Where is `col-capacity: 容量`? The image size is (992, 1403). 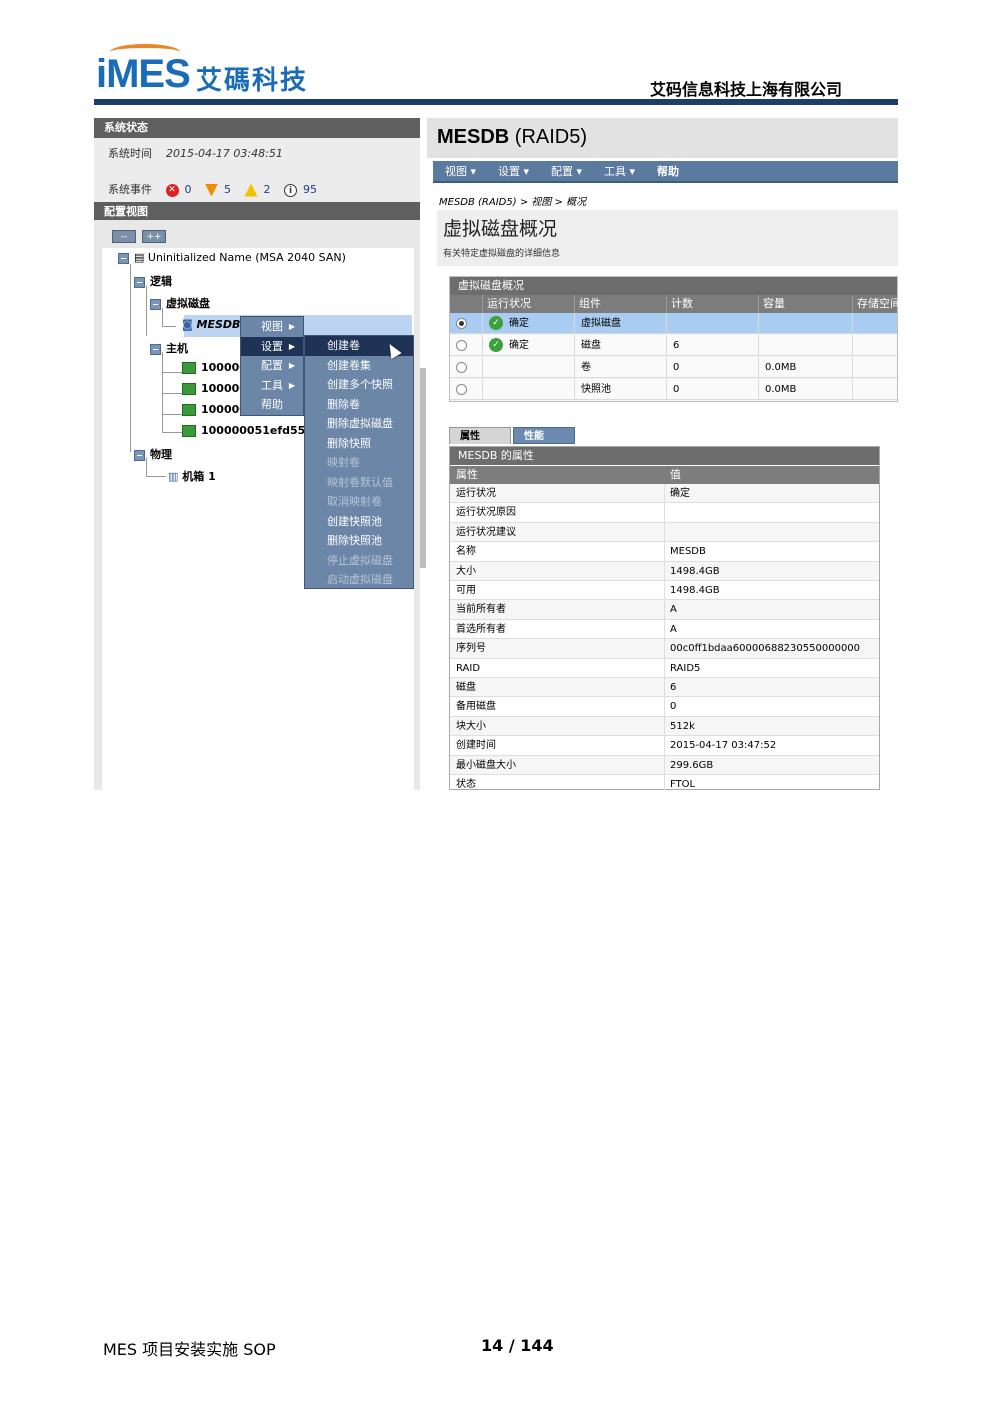
col-capacity: 容量 is located at coordinates (805, 304).